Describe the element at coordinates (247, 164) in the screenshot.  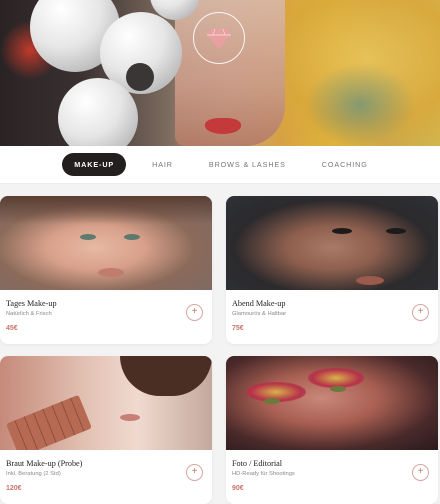
I see `tab-brows-lashes: BROWS & LASHES` at that location.